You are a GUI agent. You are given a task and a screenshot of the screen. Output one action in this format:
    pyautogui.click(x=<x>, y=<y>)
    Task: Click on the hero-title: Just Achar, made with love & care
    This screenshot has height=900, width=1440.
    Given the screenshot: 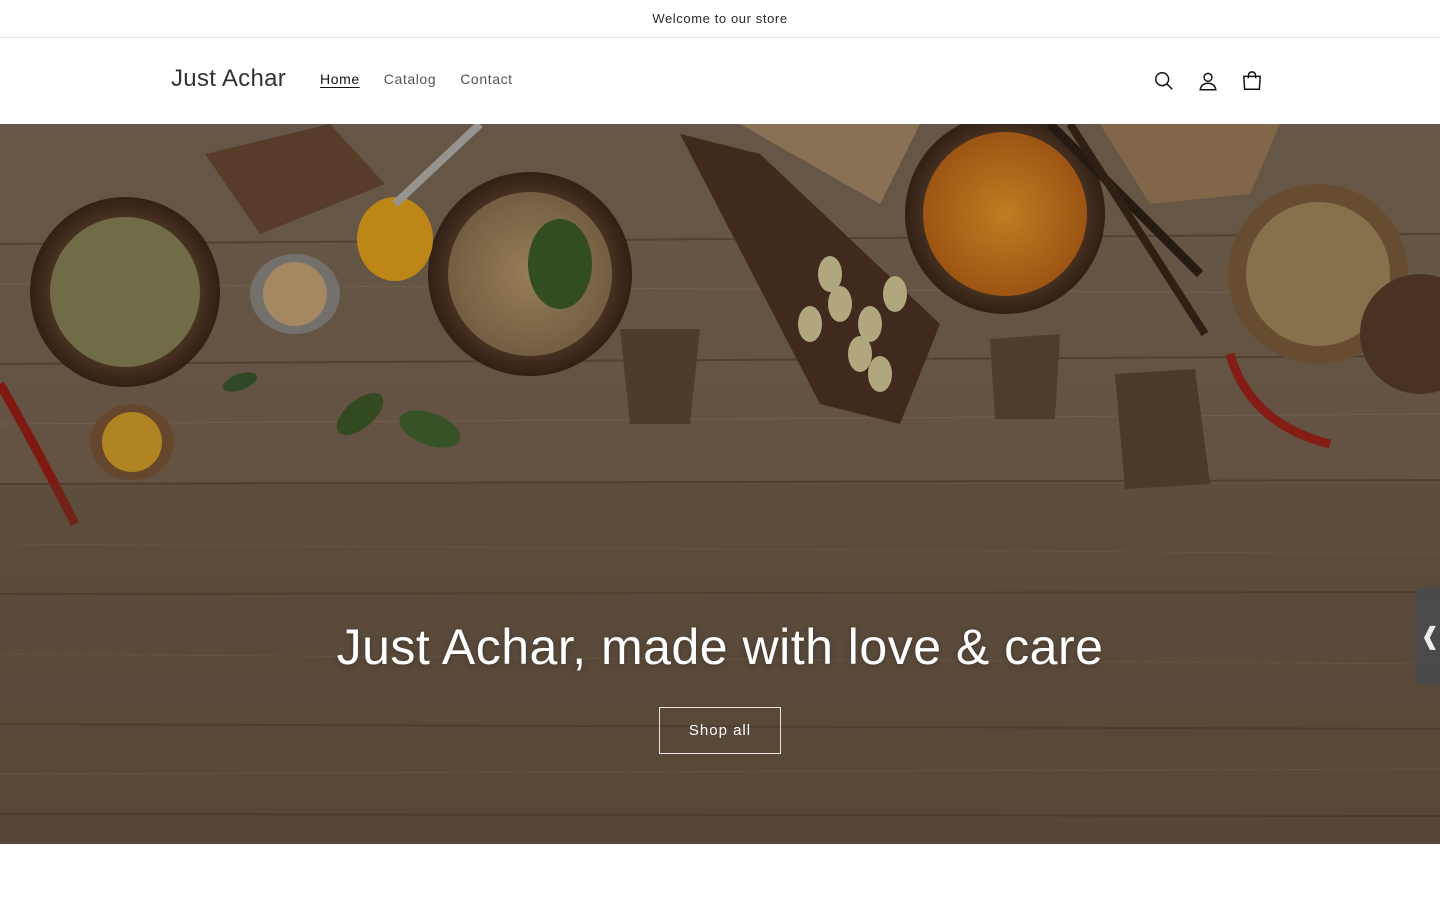 What is the action you would take?
    pyautogui.click(x=720, y=647)
    